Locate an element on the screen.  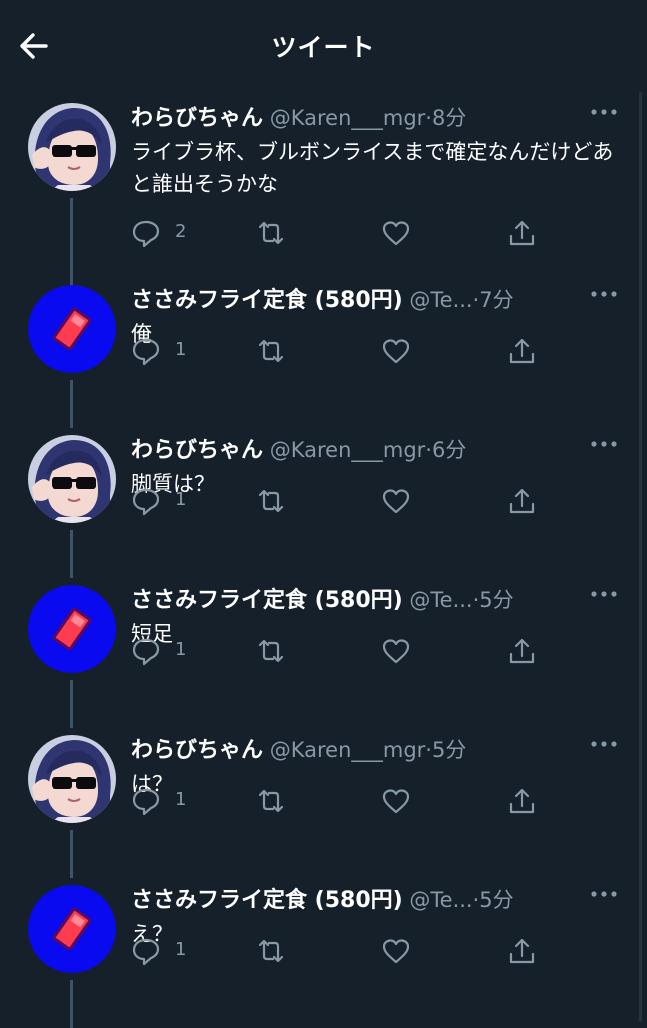
page-title: ツイート is located at coordinates (323, 47).